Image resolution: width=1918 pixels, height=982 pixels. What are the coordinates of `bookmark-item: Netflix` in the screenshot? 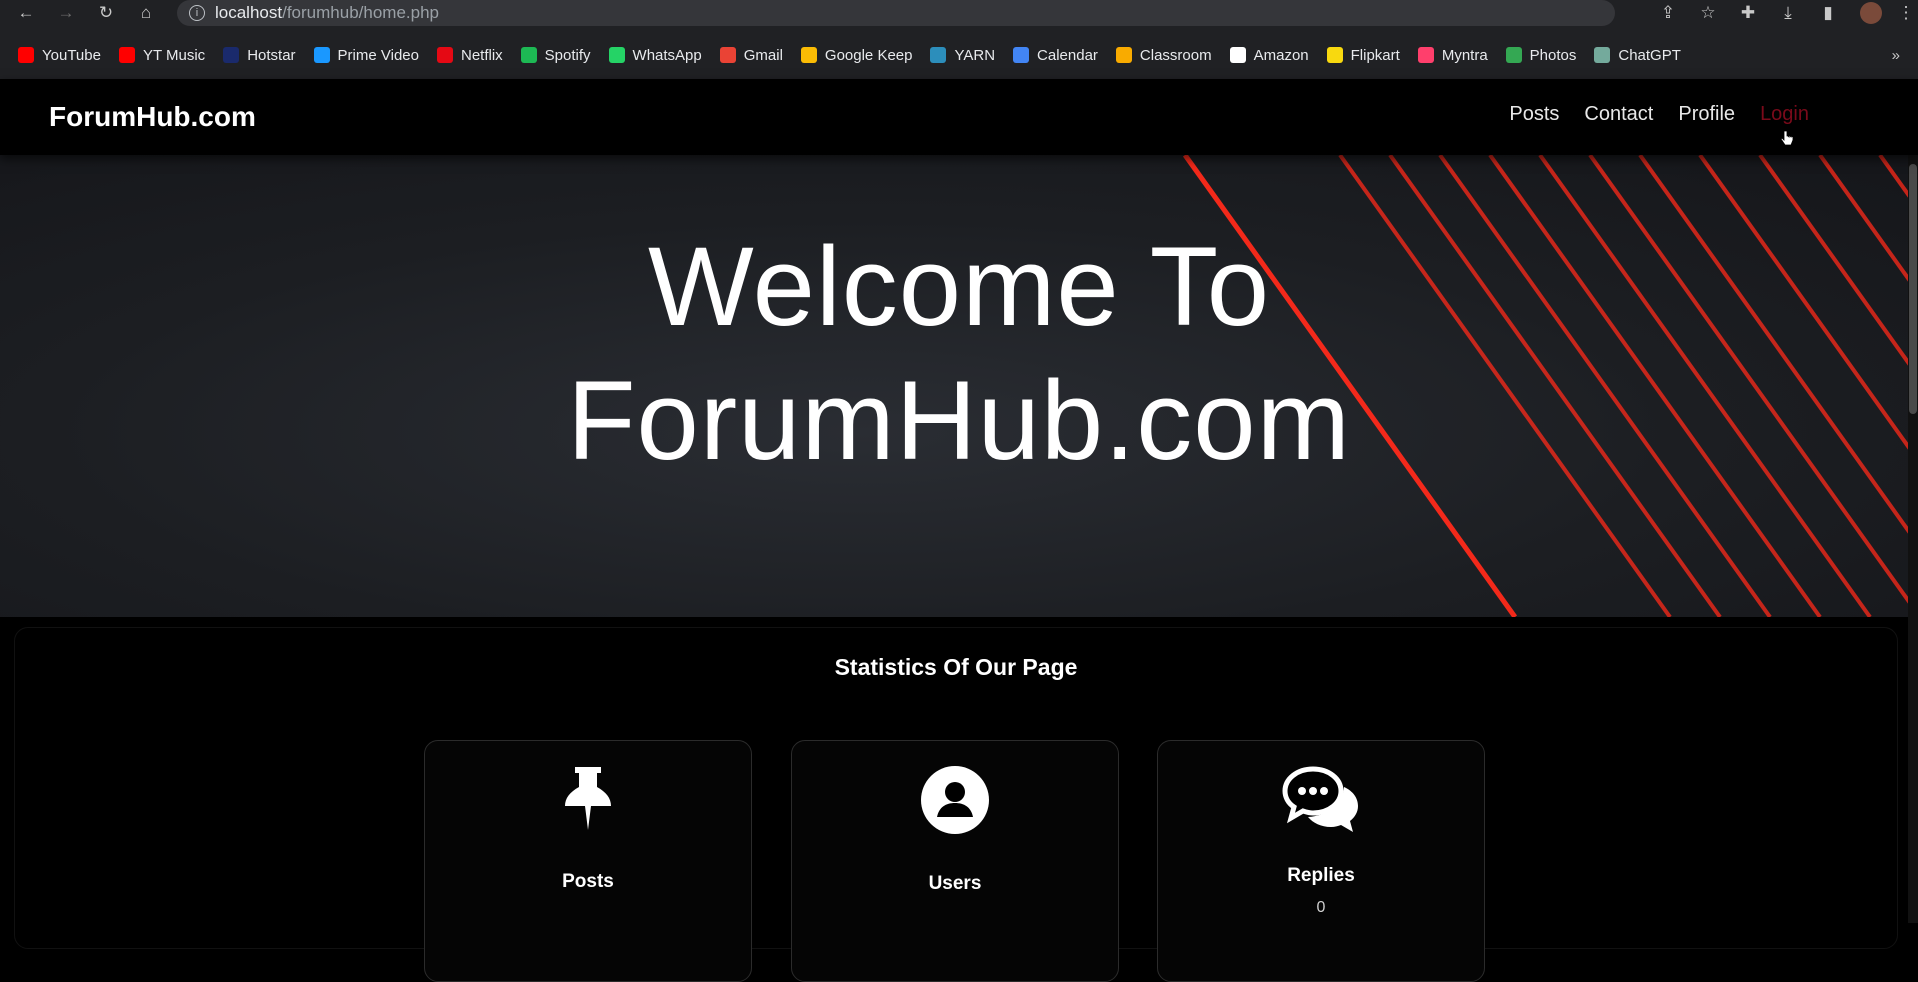 It's located at (469, 55).